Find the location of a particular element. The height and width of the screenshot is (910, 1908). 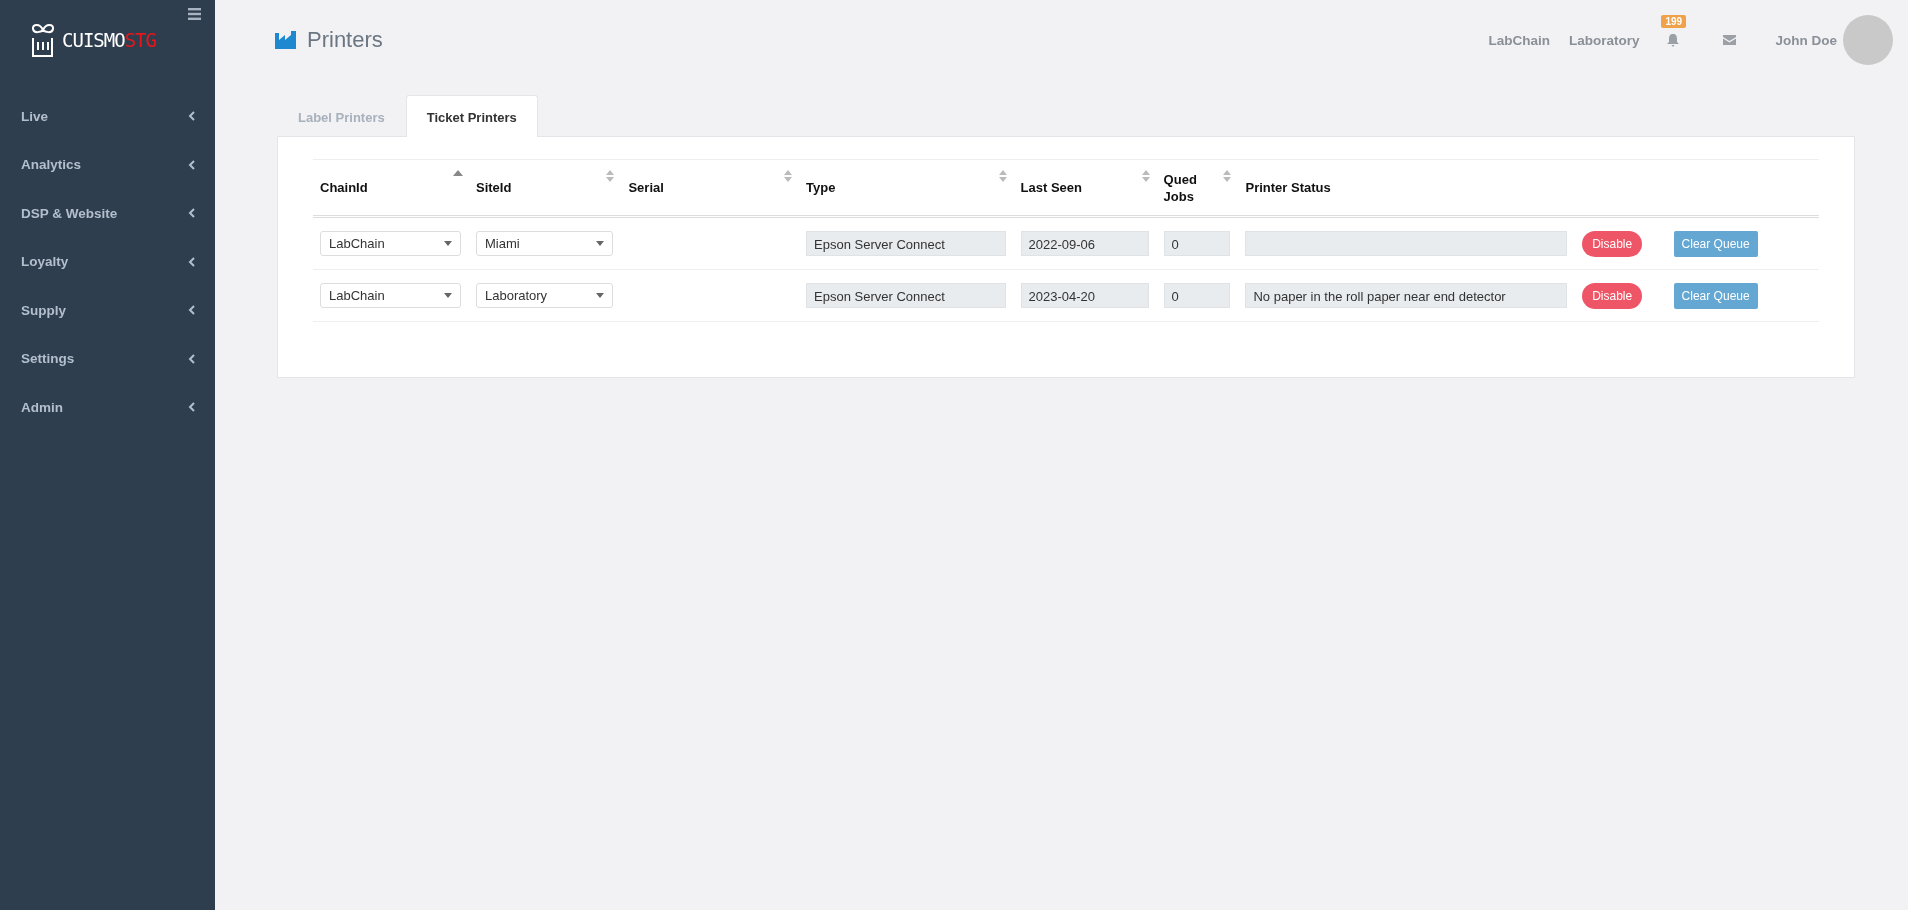

tab: Ticket Printers is located at coordinates (471, 116).